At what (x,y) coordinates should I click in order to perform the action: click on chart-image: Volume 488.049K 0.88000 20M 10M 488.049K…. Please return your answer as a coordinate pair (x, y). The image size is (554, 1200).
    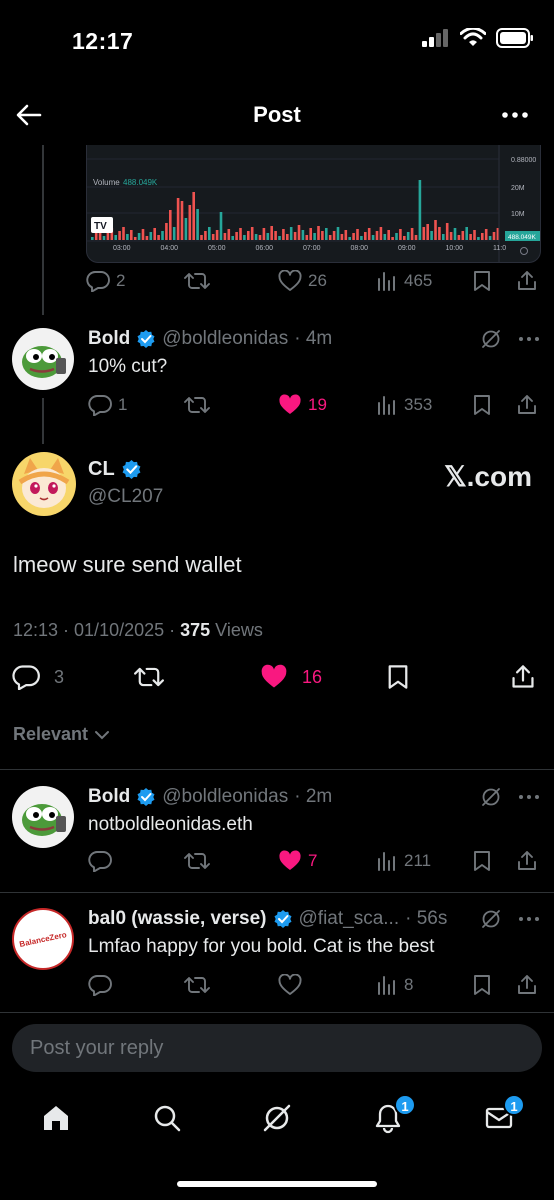
    Looking at the image, I should click on (313, 204).